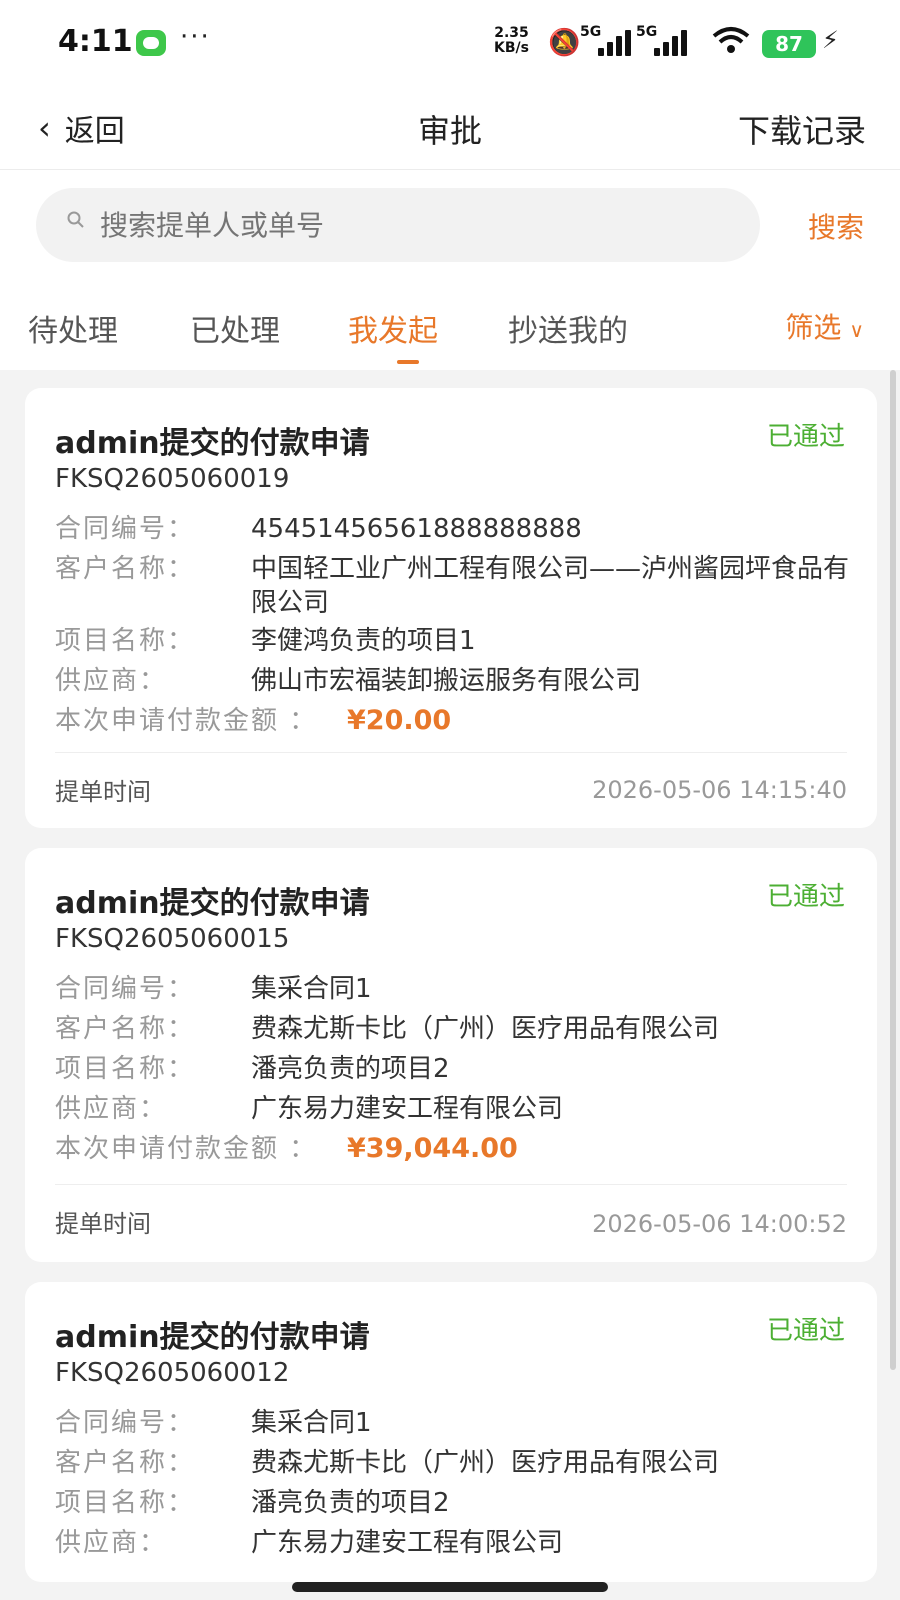 The width and height of the screenshot is (900, 1600). I want to click on tab-initiated: 我发起, so click(393, 328).